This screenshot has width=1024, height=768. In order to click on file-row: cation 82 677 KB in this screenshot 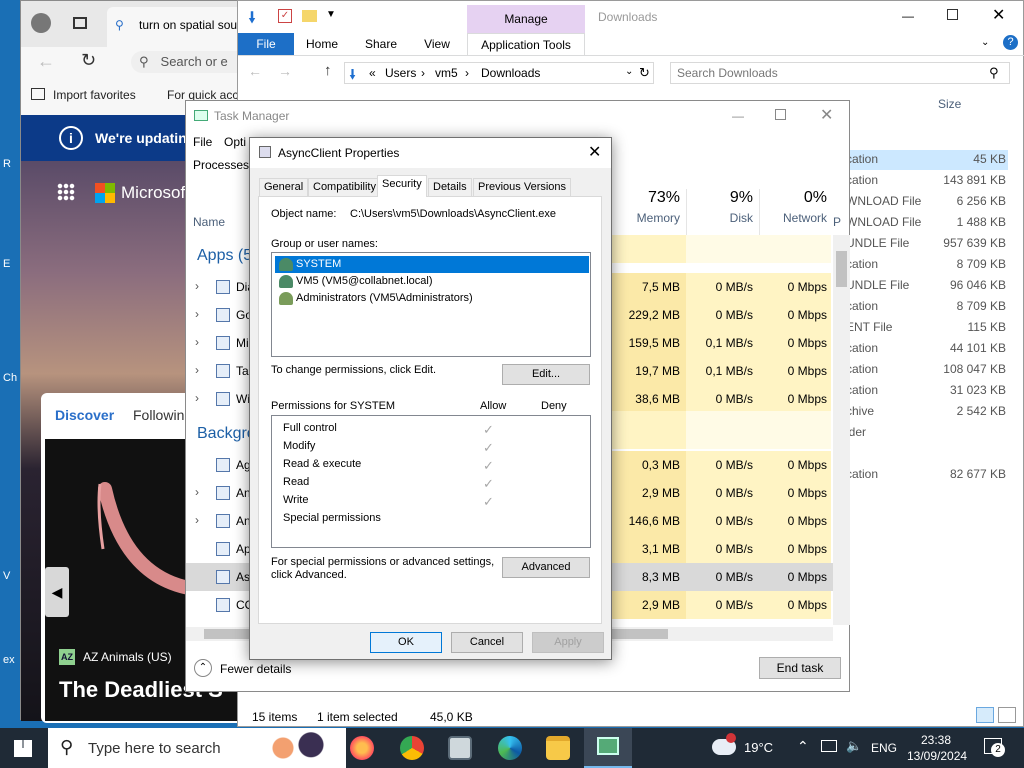, I will do `click(929, 474)`.